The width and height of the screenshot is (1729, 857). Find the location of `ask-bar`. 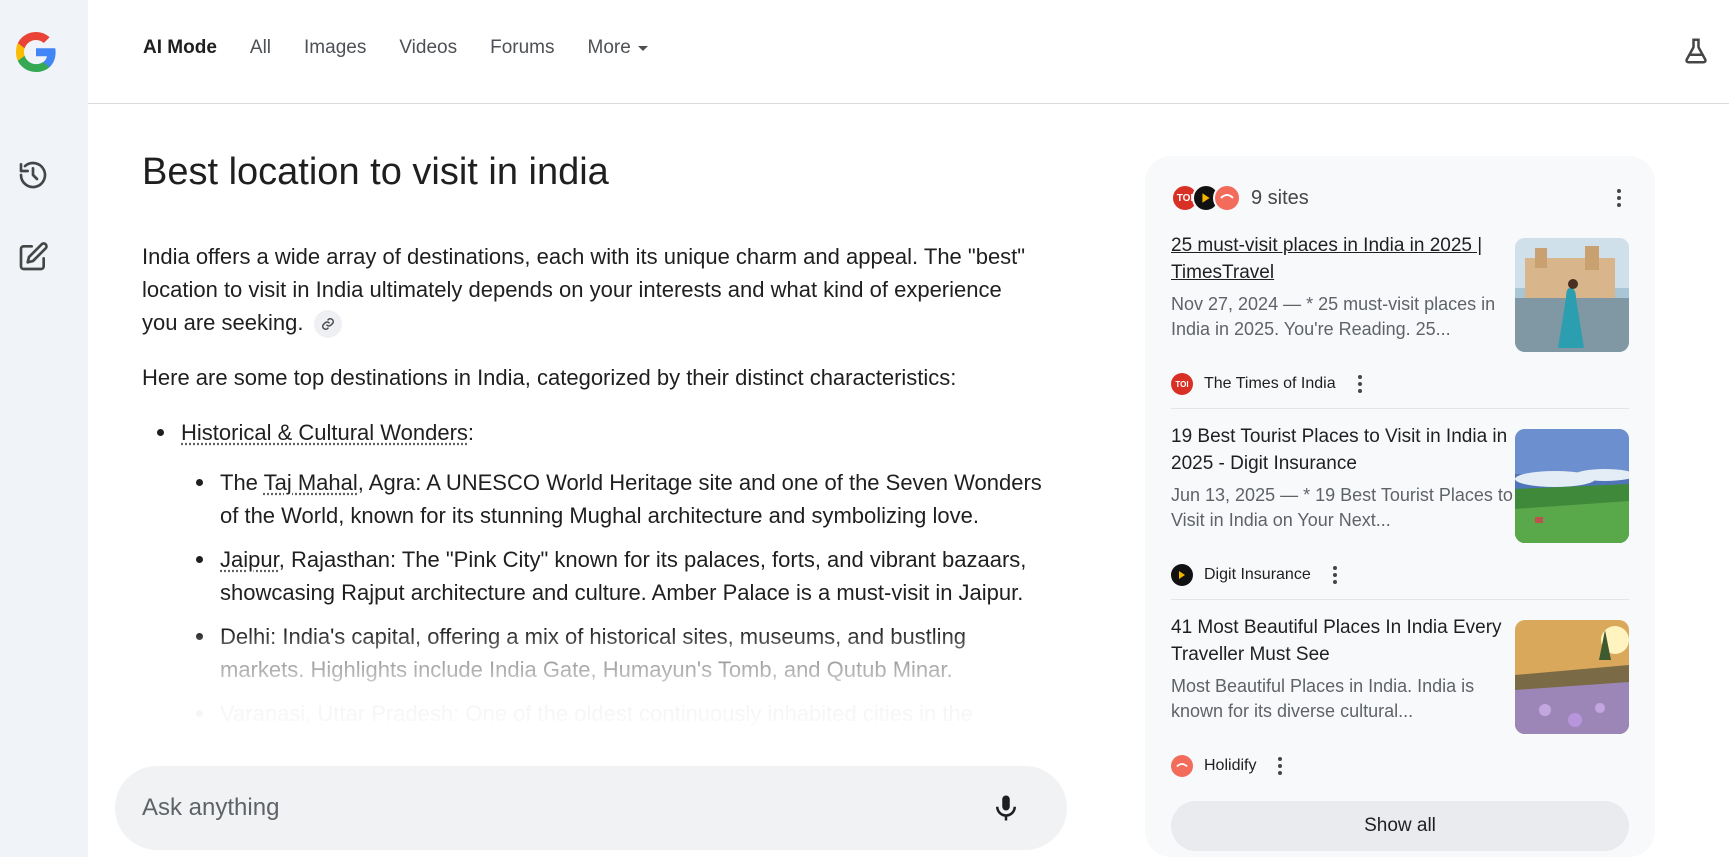

ask-bar is located at coordinates (591, 808).